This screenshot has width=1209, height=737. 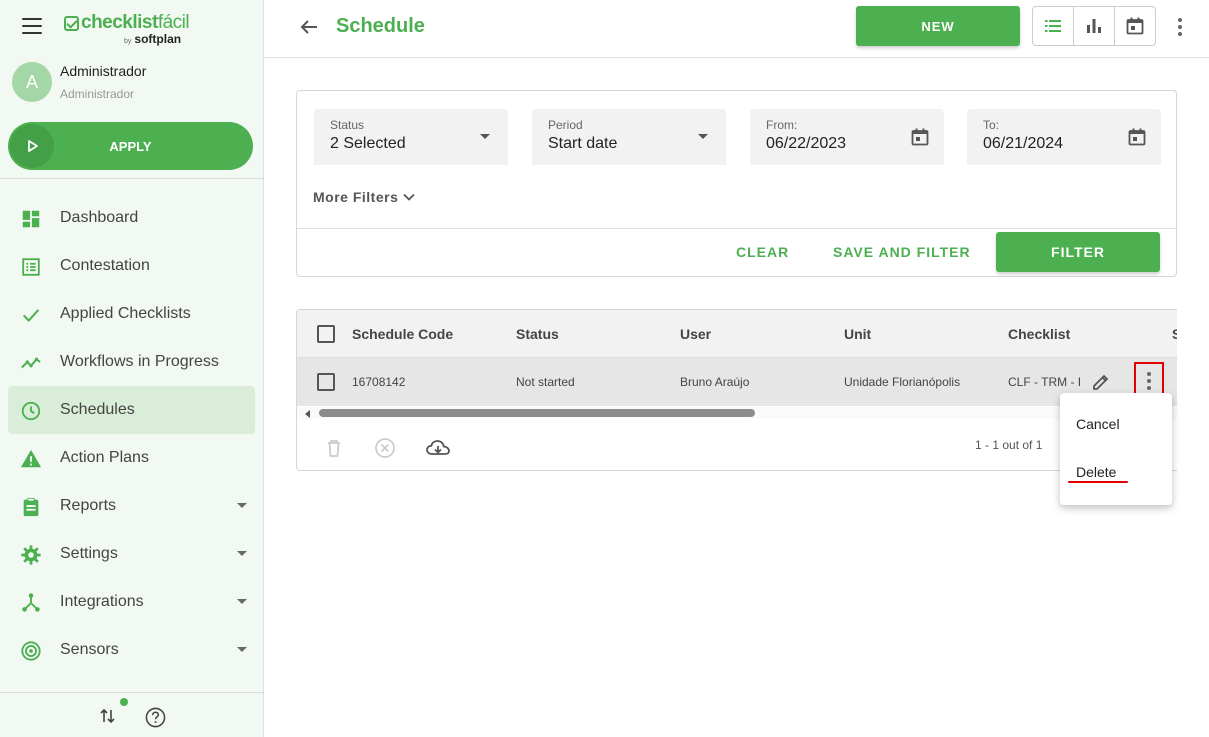 I want to click on menu-icon, so click(x=32, y=26).